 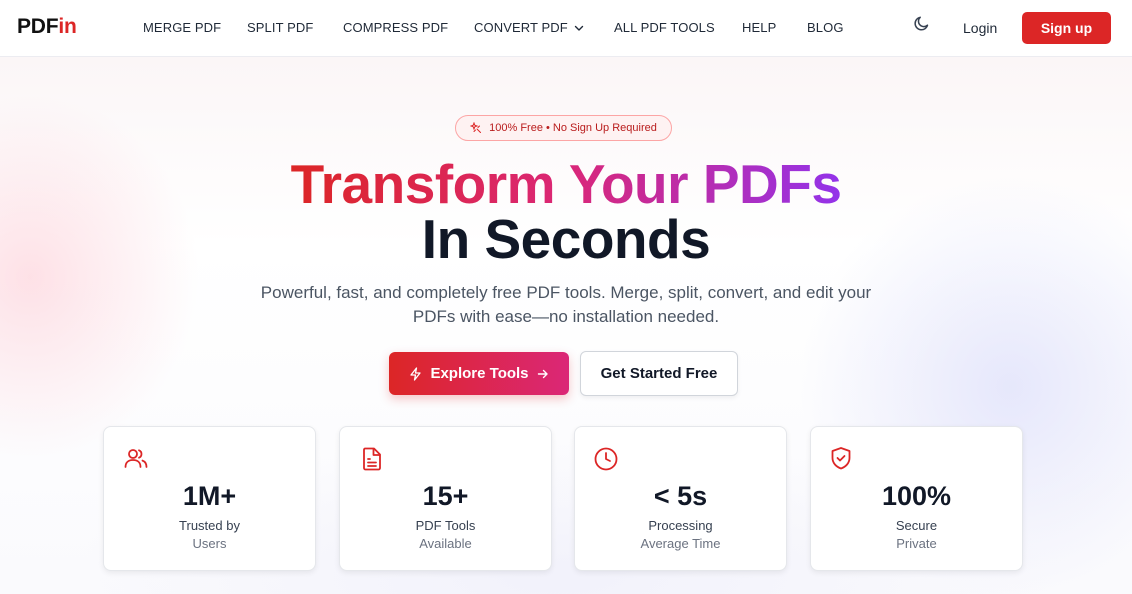 What do you see at coordinates (916, 543) in the screenshot?
I see `stat-sublabel: Private` at bounding box center [916, 543].